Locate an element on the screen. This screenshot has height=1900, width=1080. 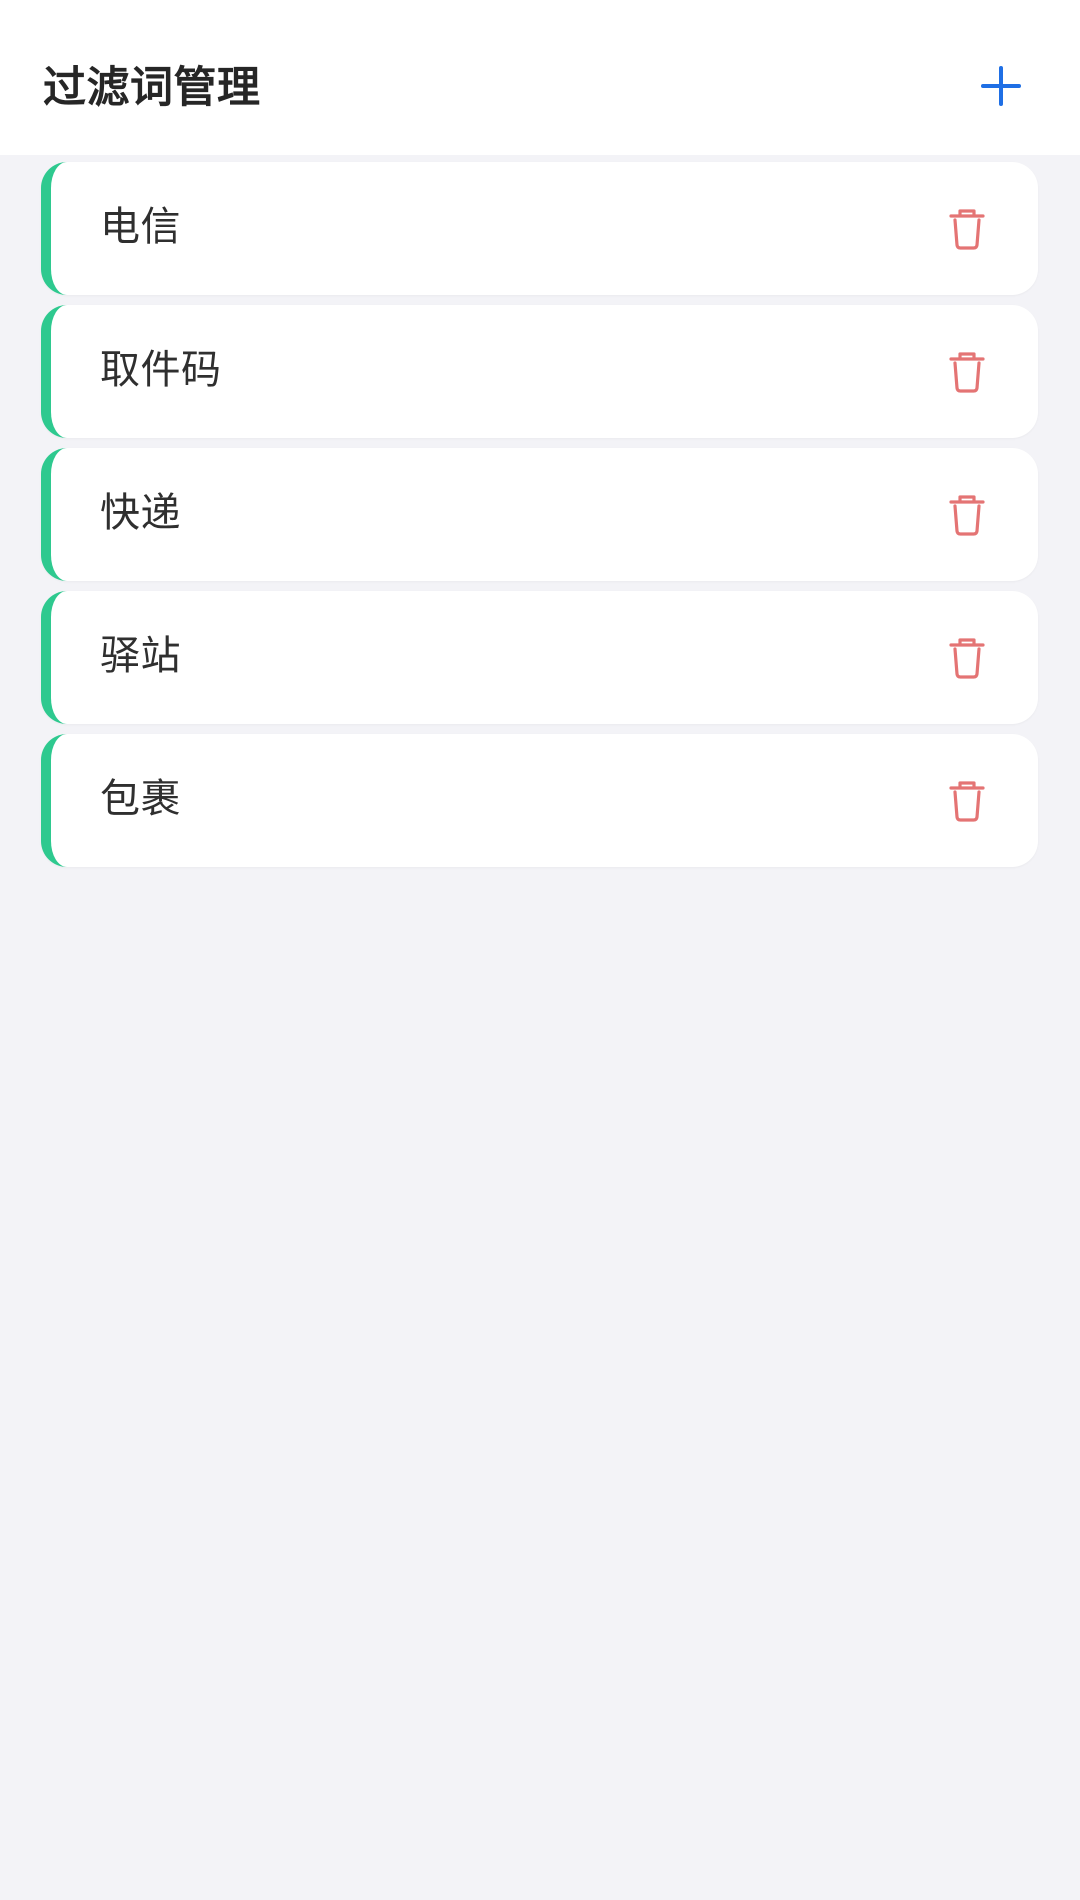
plus-icon is located at coordinates (1001, 86).